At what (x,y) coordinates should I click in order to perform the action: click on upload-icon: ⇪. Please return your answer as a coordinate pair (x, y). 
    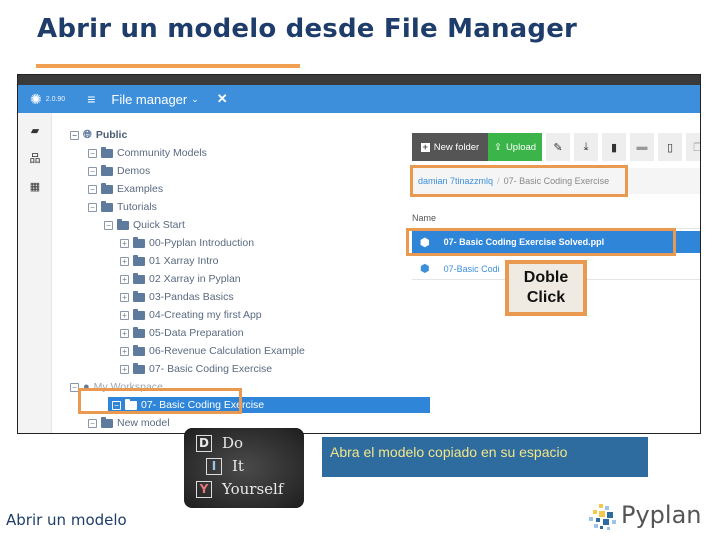
    Looking at the image, I should click on (497, 147).